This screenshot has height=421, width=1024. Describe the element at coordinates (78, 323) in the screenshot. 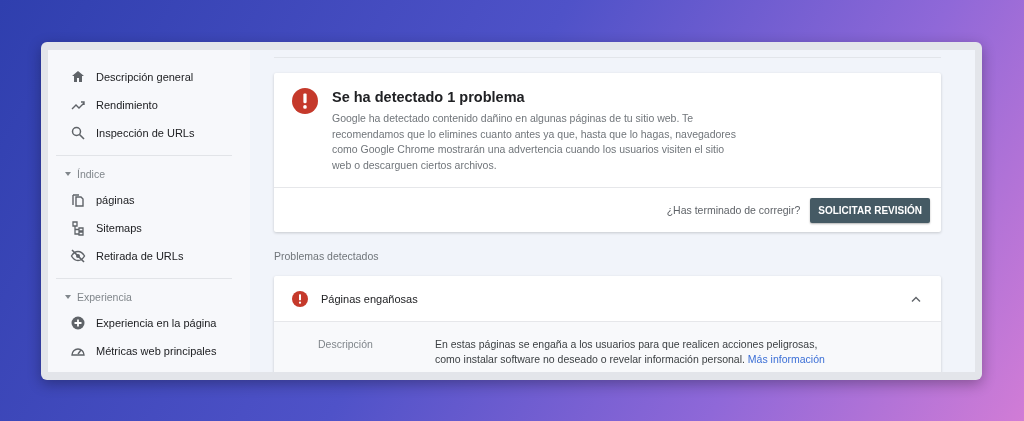

I see `plus-circle-icon` at that location.